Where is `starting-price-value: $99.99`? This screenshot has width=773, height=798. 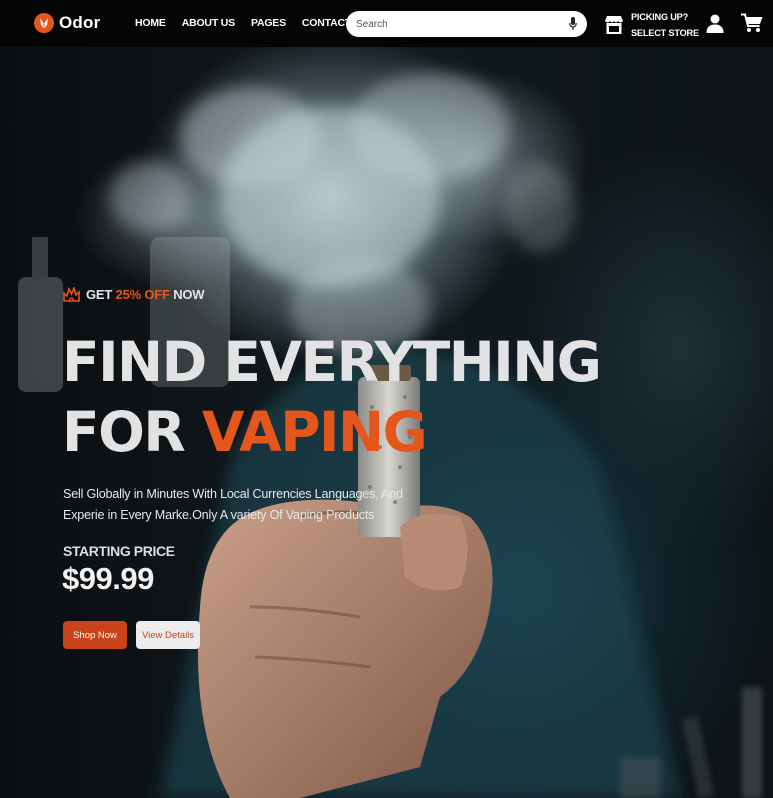
starting-price-value: $99.99 is located at coordinates (108, 578).